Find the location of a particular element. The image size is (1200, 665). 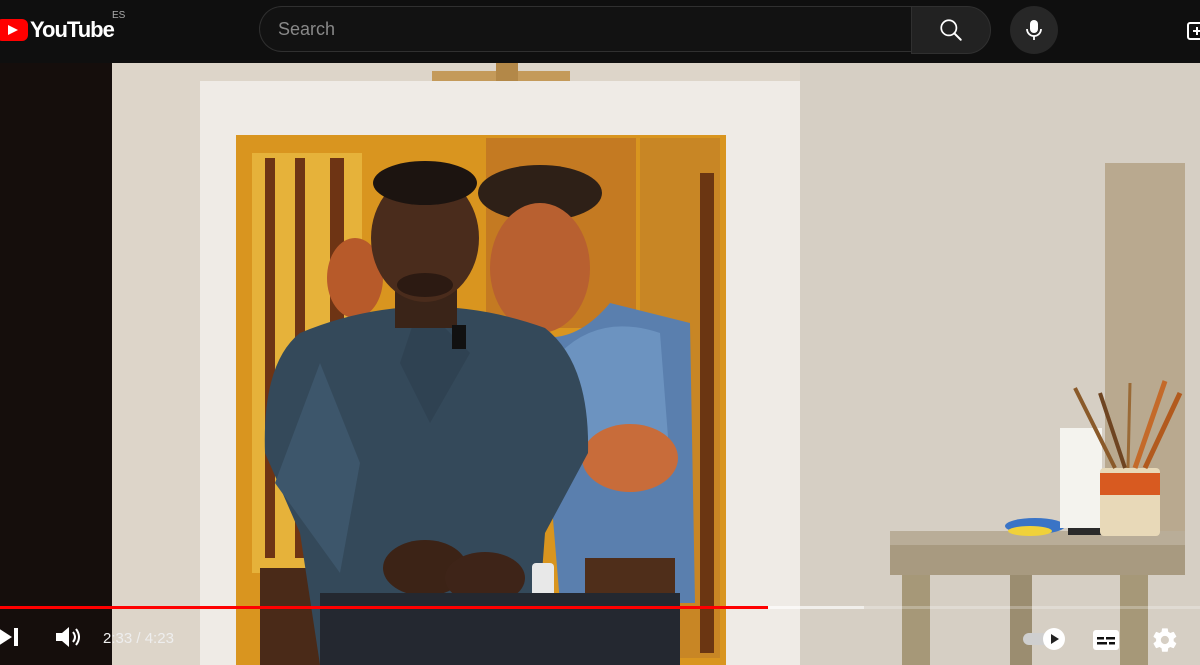

mic-icon is located at coordinates (1034, 30).